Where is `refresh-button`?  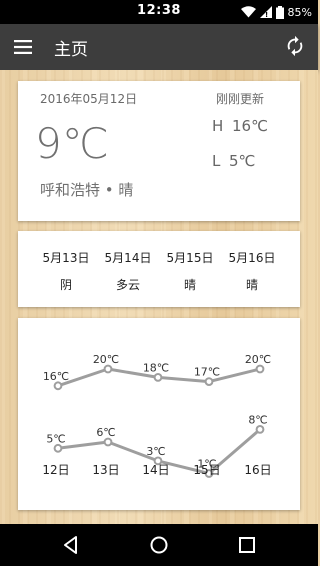
refresh-button is located at coordinates (296, 47).